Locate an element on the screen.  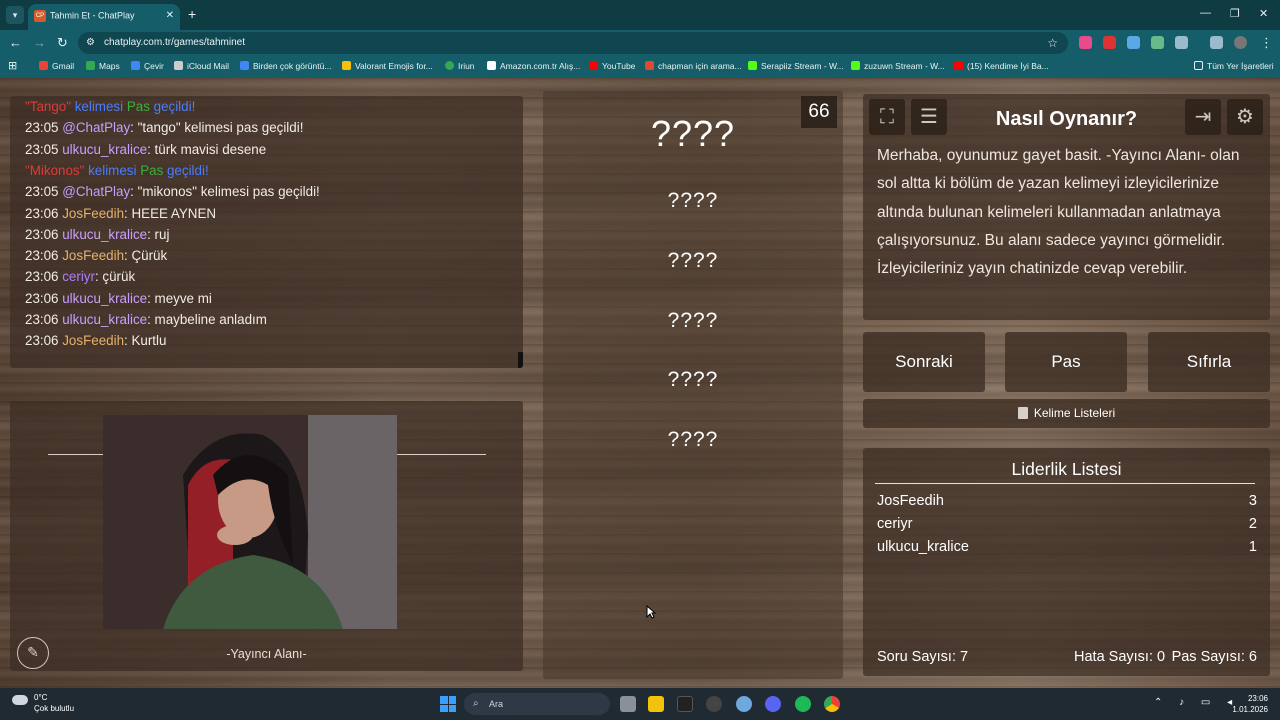
bookmark-star-icon: ☆ is located at coordinates (1052, 43).